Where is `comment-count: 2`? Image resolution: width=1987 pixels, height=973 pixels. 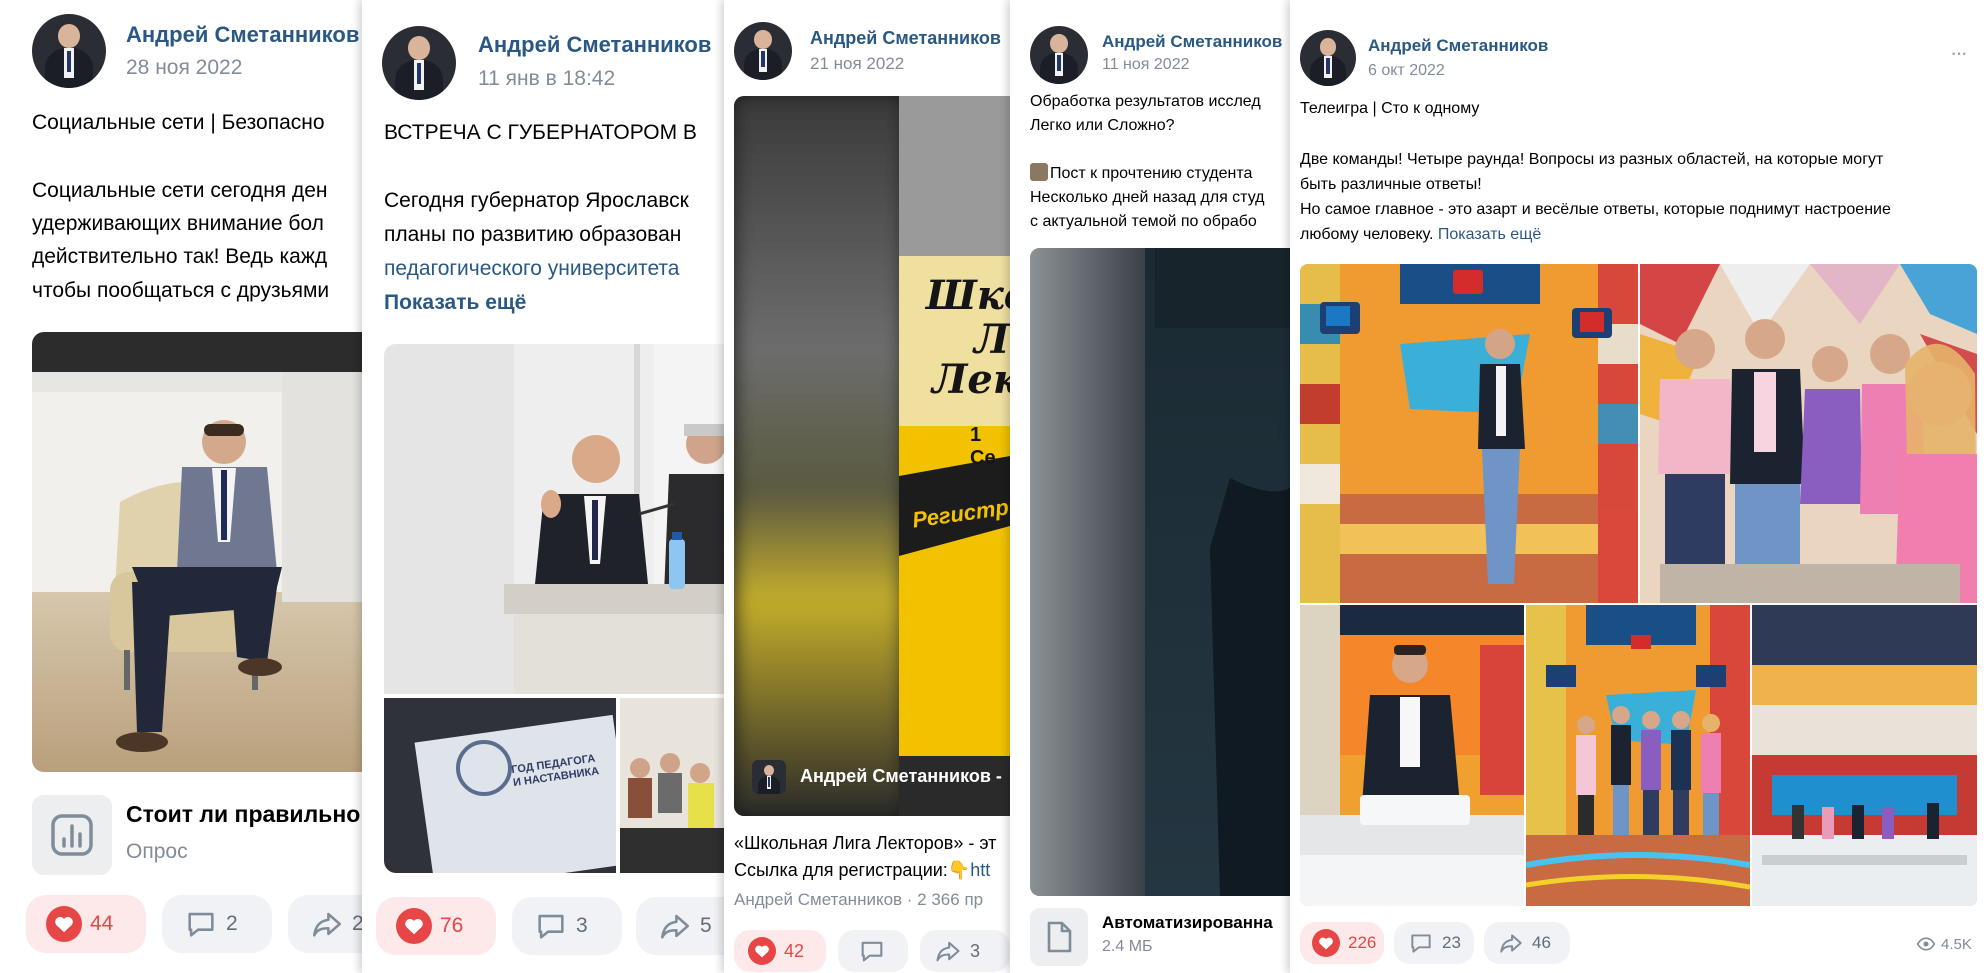
comment-count: 2 is located at coordinates (232, 923).